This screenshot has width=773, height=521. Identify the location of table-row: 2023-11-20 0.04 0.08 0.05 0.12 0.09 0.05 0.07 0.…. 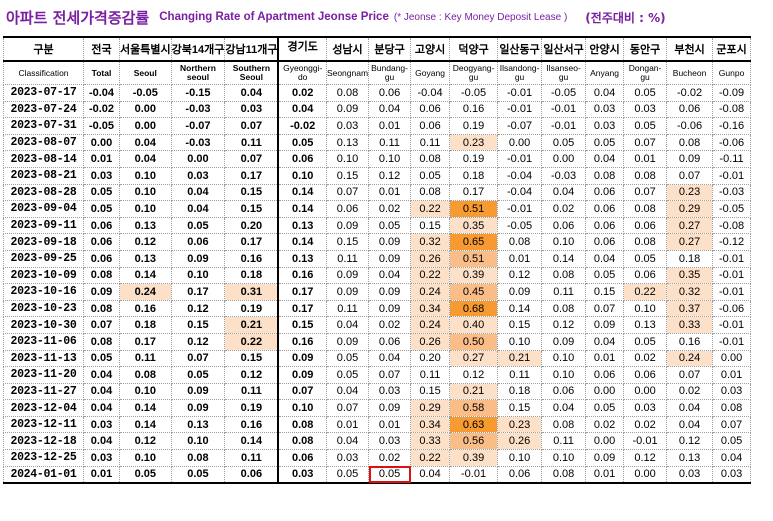
(377, 375).